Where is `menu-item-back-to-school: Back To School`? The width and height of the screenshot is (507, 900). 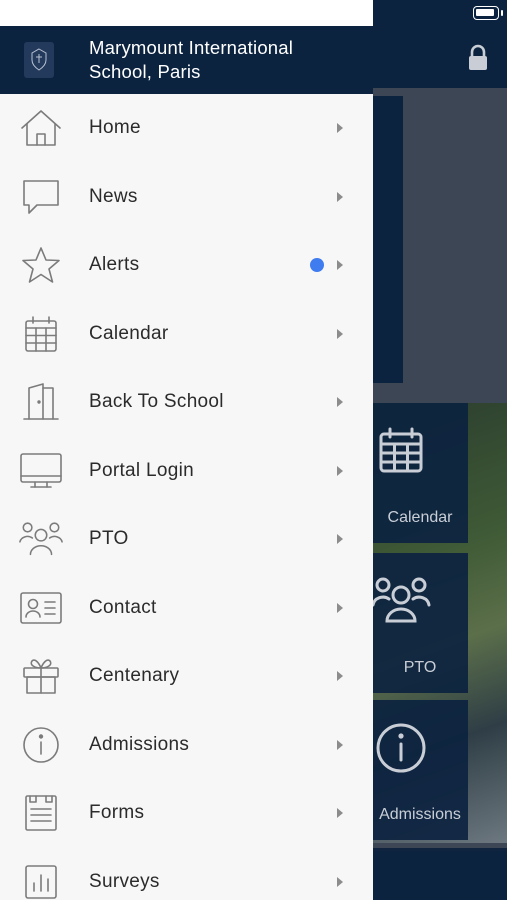
menu-item-back-to-school: Back To School is located at coordinates (186, 402).